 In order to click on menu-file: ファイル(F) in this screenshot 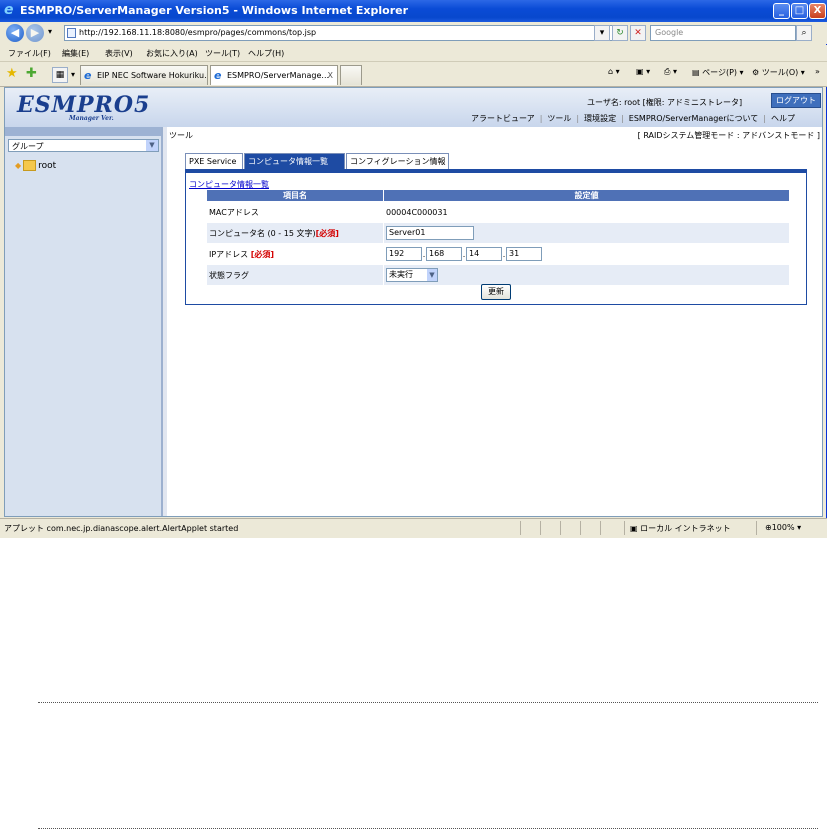, I will do `click(29, 53)`.